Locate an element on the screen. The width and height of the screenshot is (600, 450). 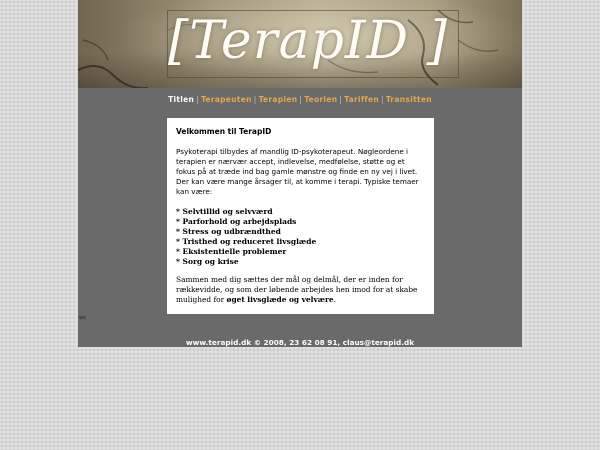
outro-end: . is located at coordinates (334, 299).